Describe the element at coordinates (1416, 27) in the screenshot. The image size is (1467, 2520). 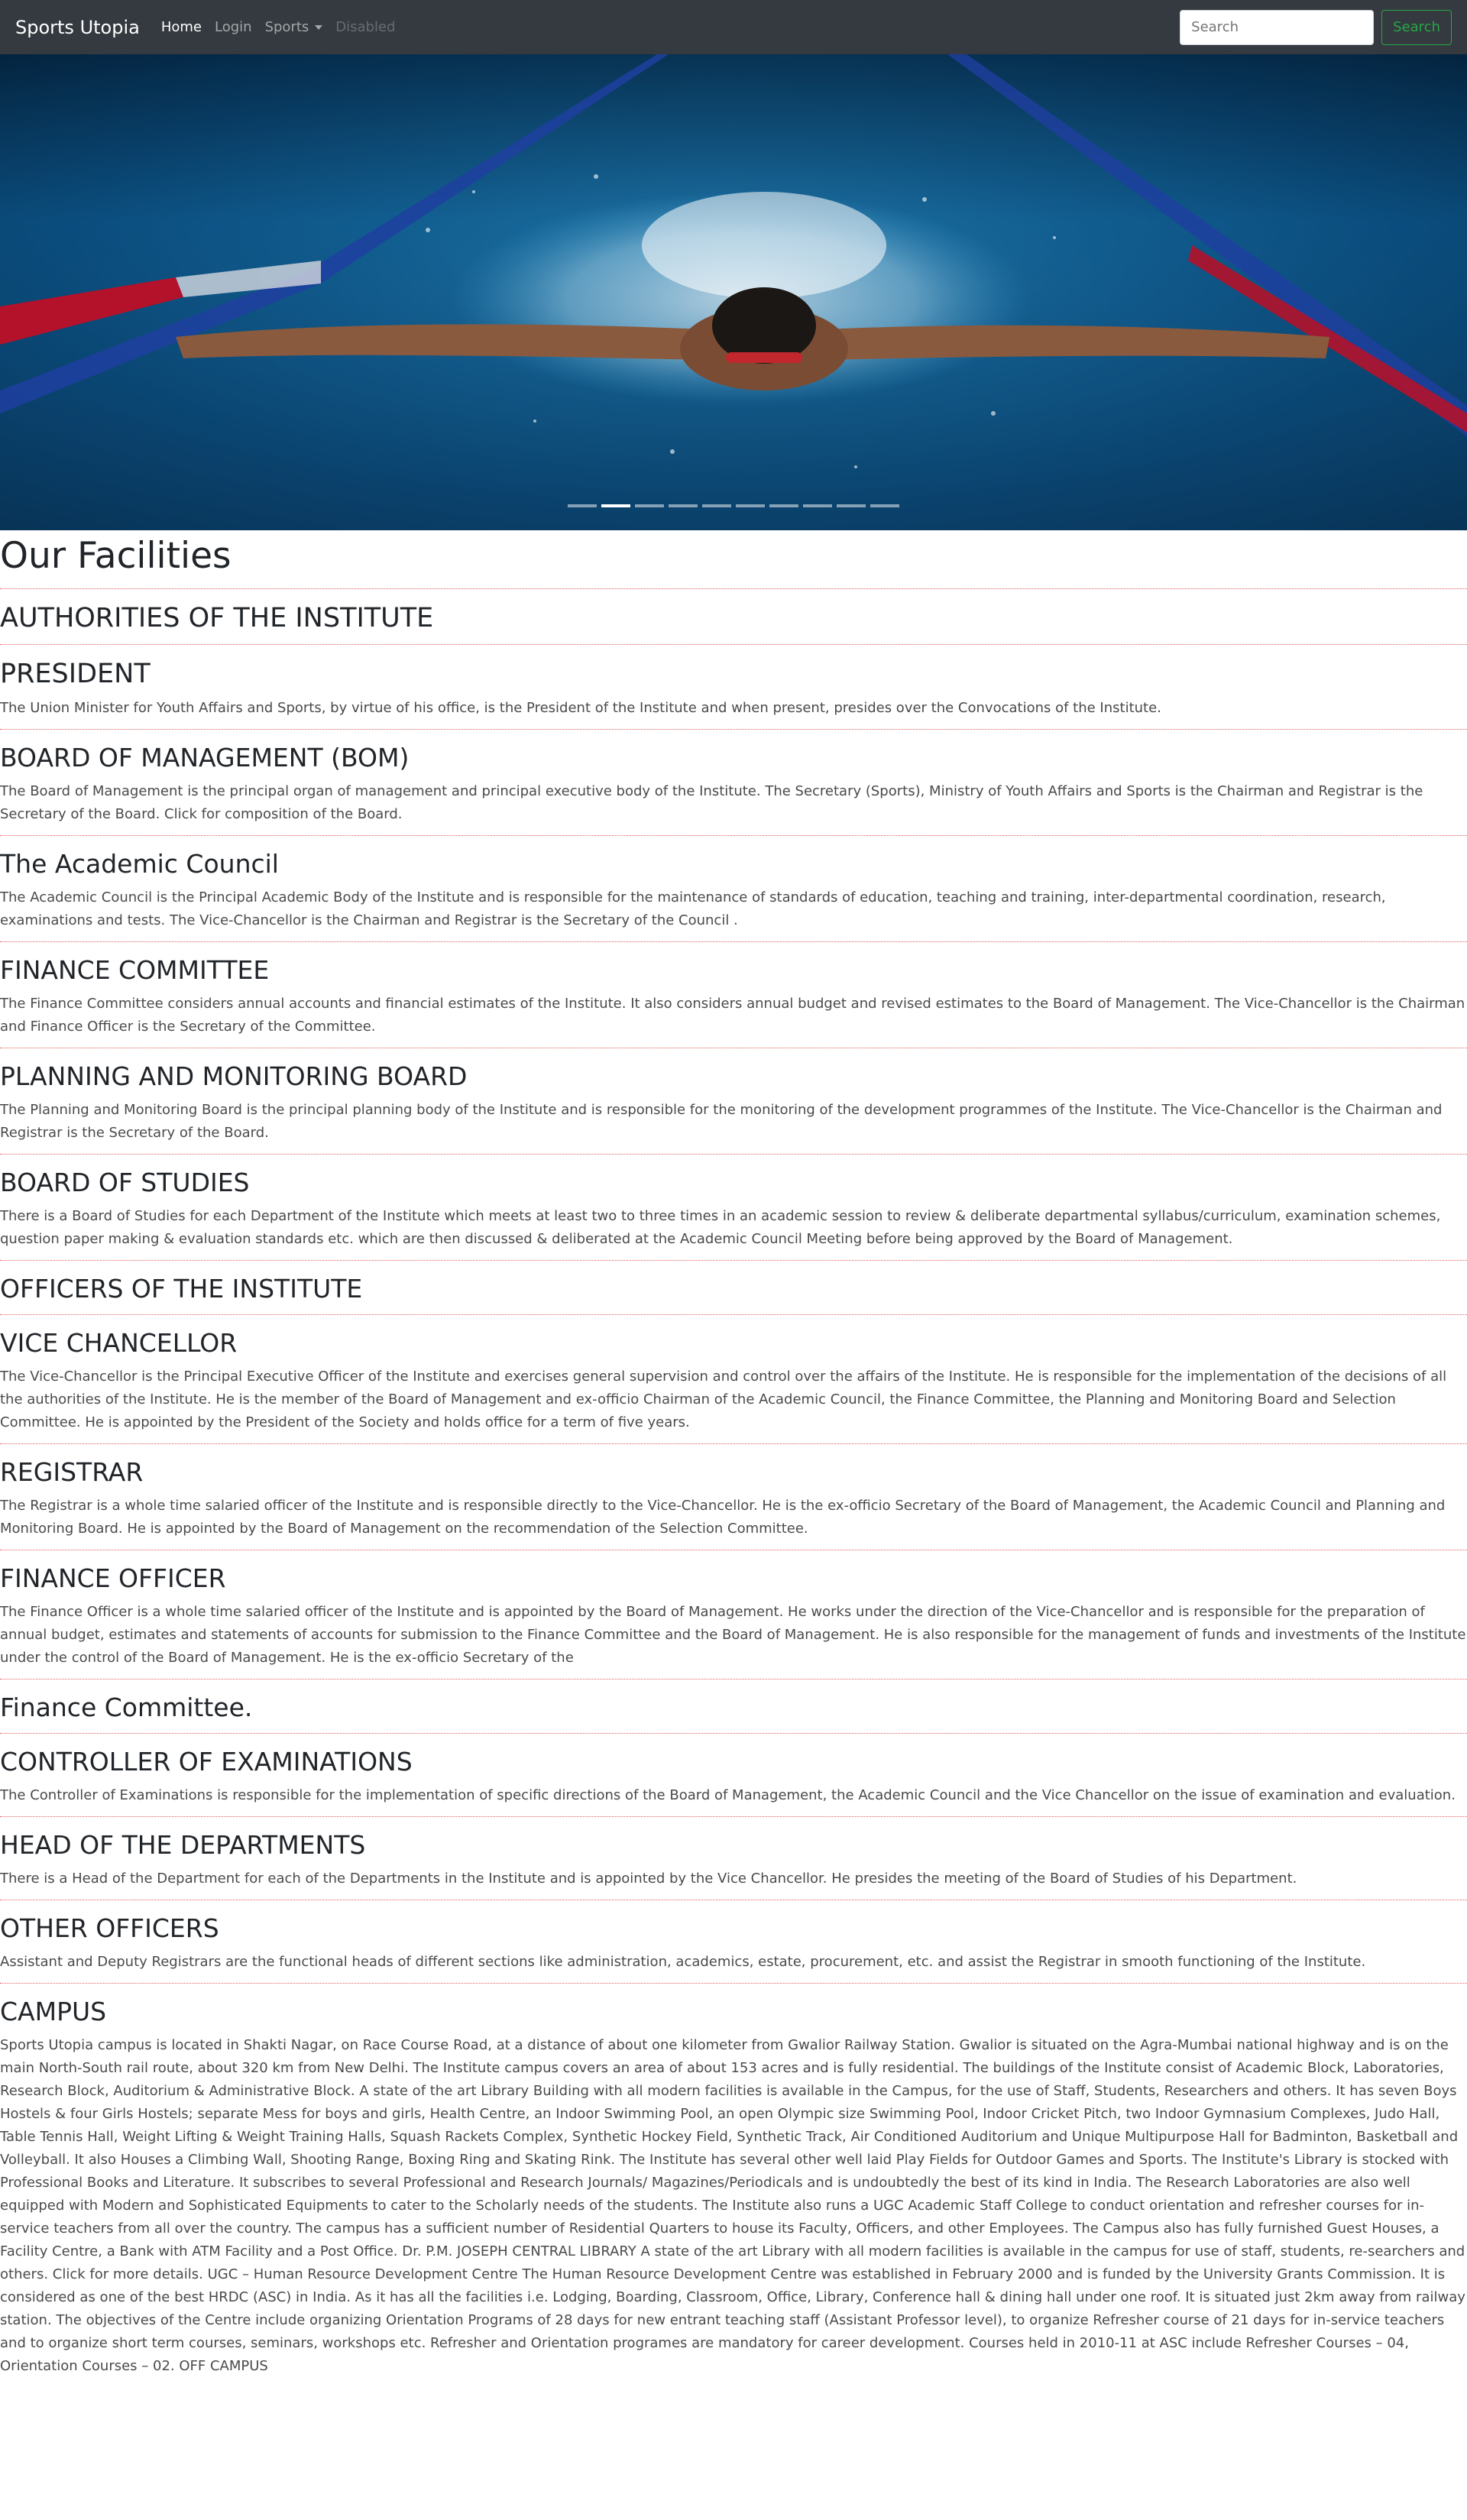
I see `search-button: Search` at that location.